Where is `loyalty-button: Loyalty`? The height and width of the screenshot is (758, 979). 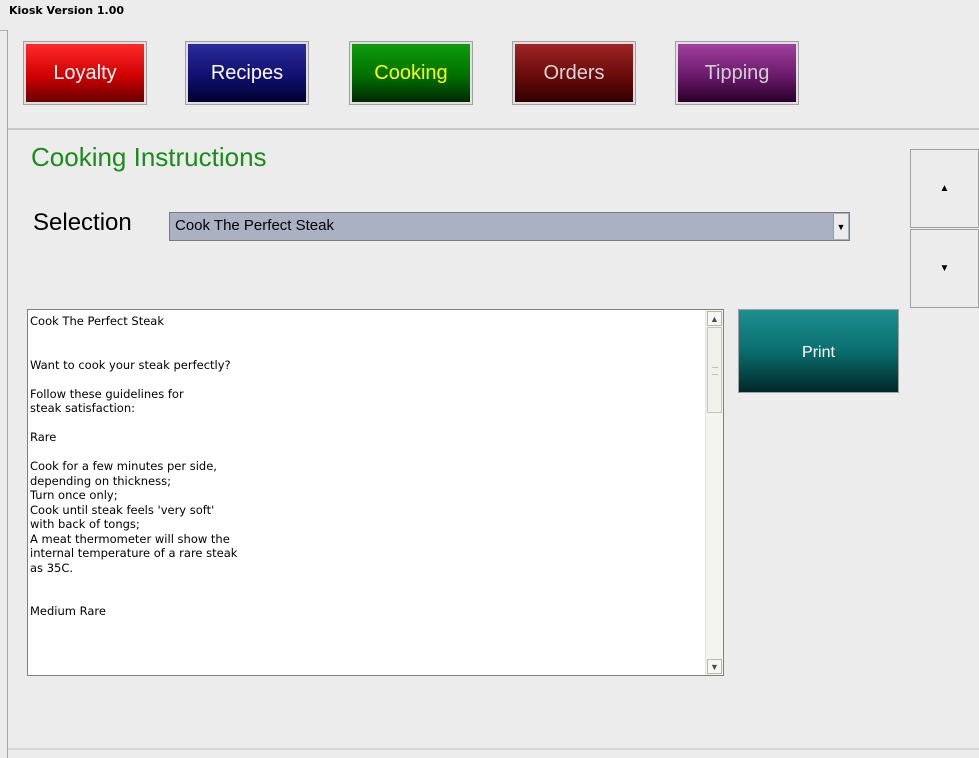 loyalty-button: Loyalty is located at coordinates (85, 73).